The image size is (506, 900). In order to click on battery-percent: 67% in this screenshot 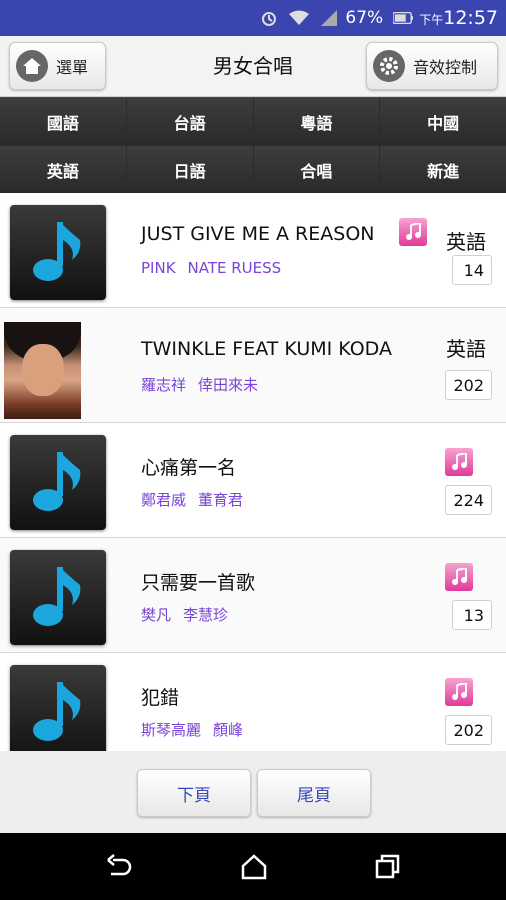, I will do `click(364, 18)`.